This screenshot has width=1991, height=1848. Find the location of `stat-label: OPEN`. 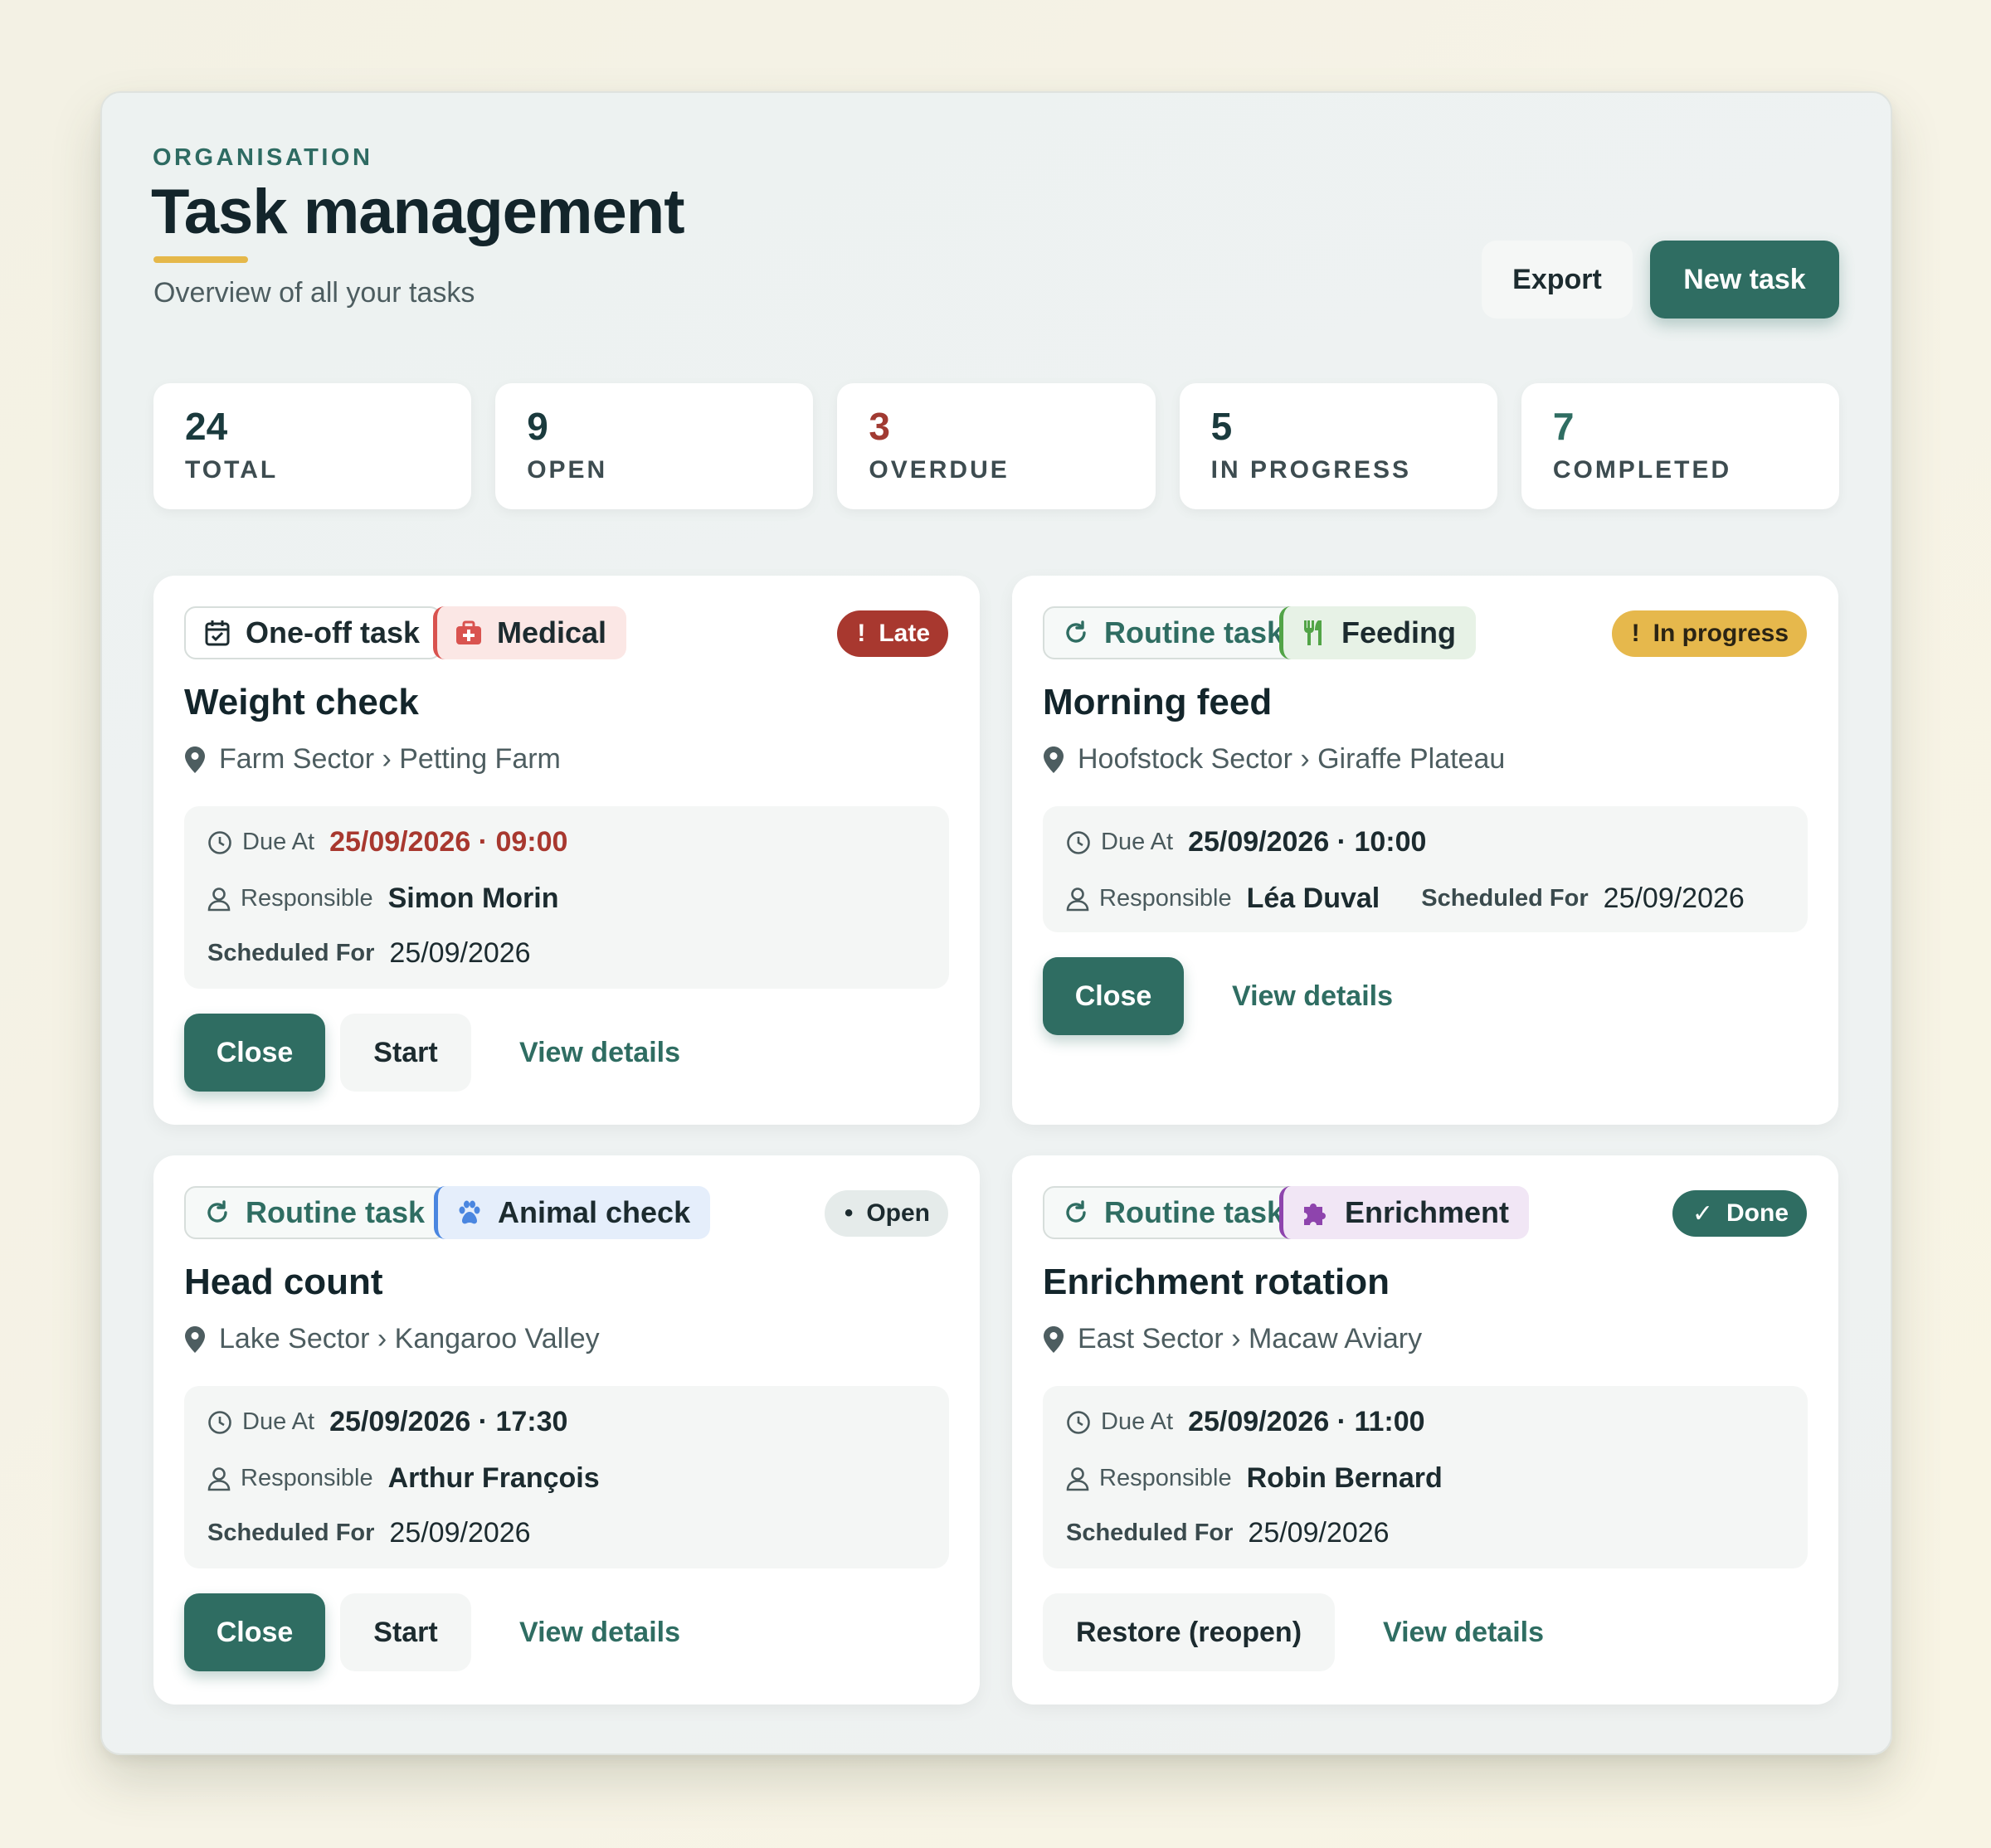

stat-label: OPEN is located at coordinates (567, 470).